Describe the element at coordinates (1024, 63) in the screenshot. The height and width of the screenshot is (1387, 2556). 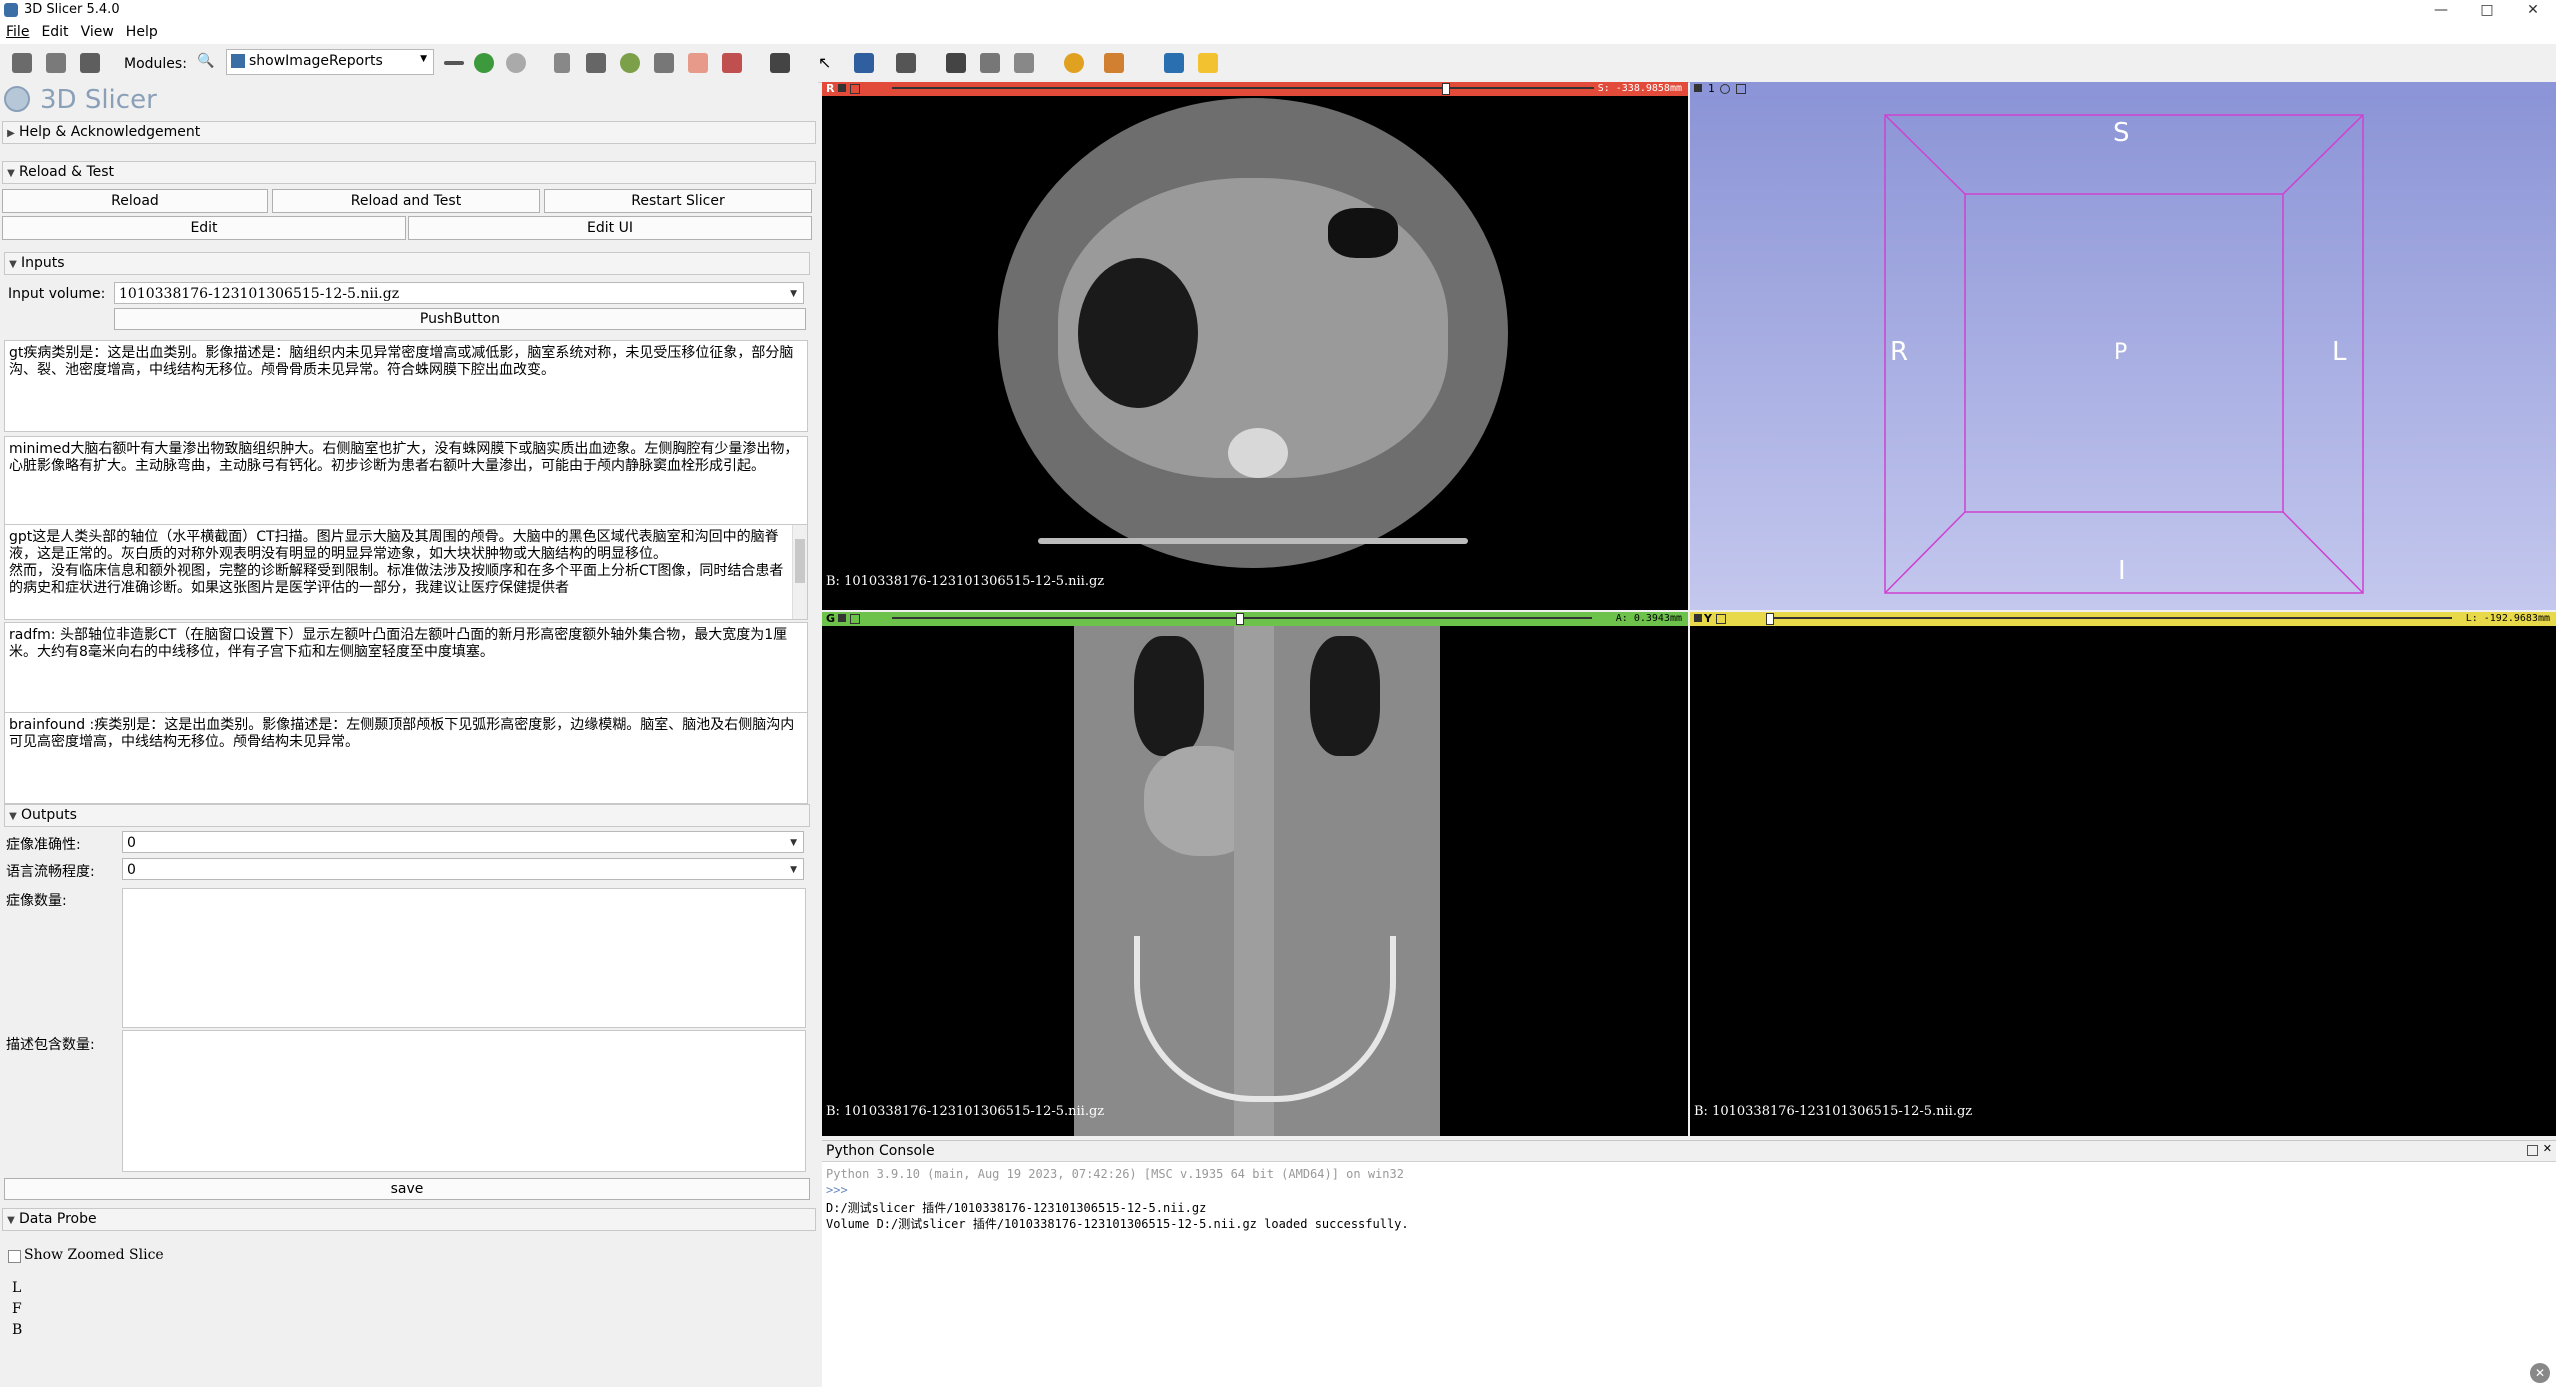
I see `view-options-button` at that location.